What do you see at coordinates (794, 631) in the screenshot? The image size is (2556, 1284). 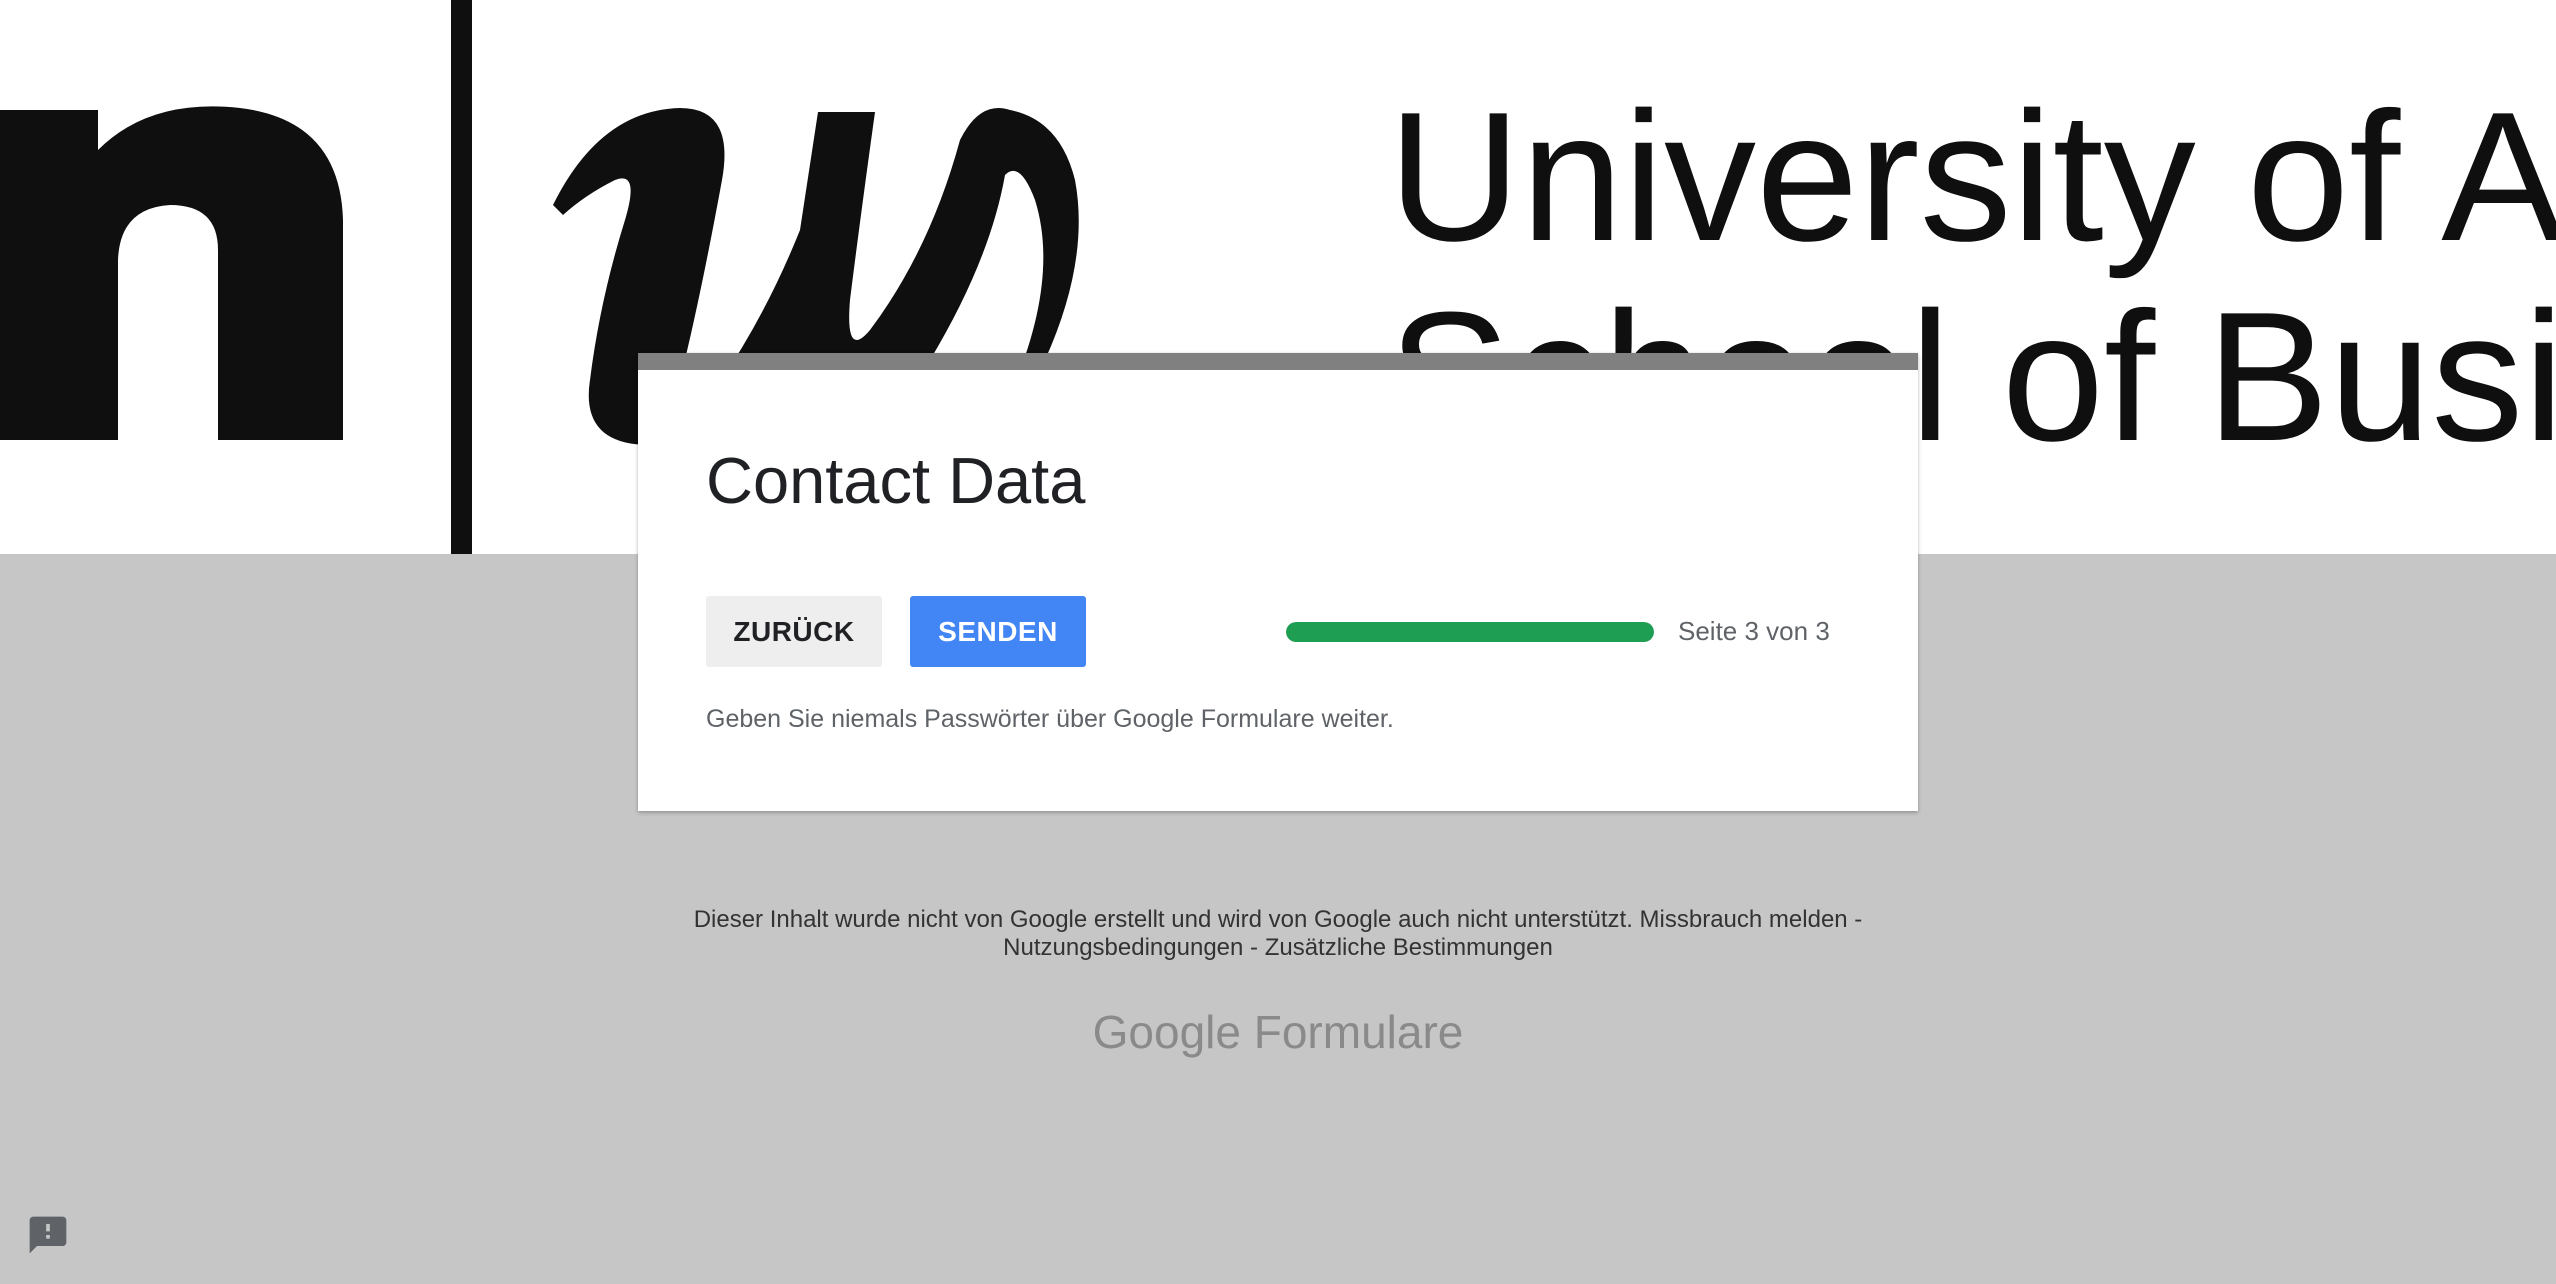 I see `back-button: ZURÜCK` at bounding box center [794, 631].